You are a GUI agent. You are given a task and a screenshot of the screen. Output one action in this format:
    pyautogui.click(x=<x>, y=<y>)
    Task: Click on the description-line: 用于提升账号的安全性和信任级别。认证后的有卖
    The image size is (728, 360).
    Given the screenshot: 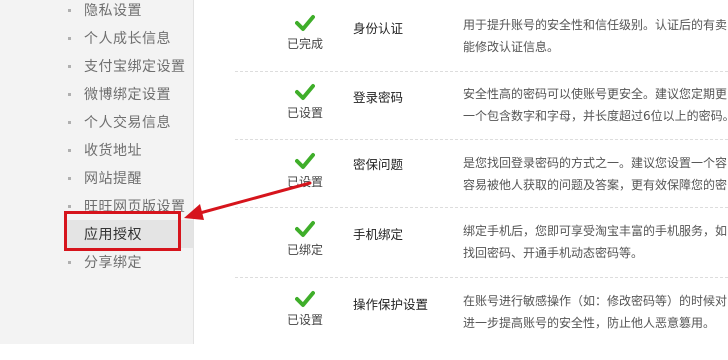 What is the action you would take?
    pyautogui.click(x=595, y=25)
    